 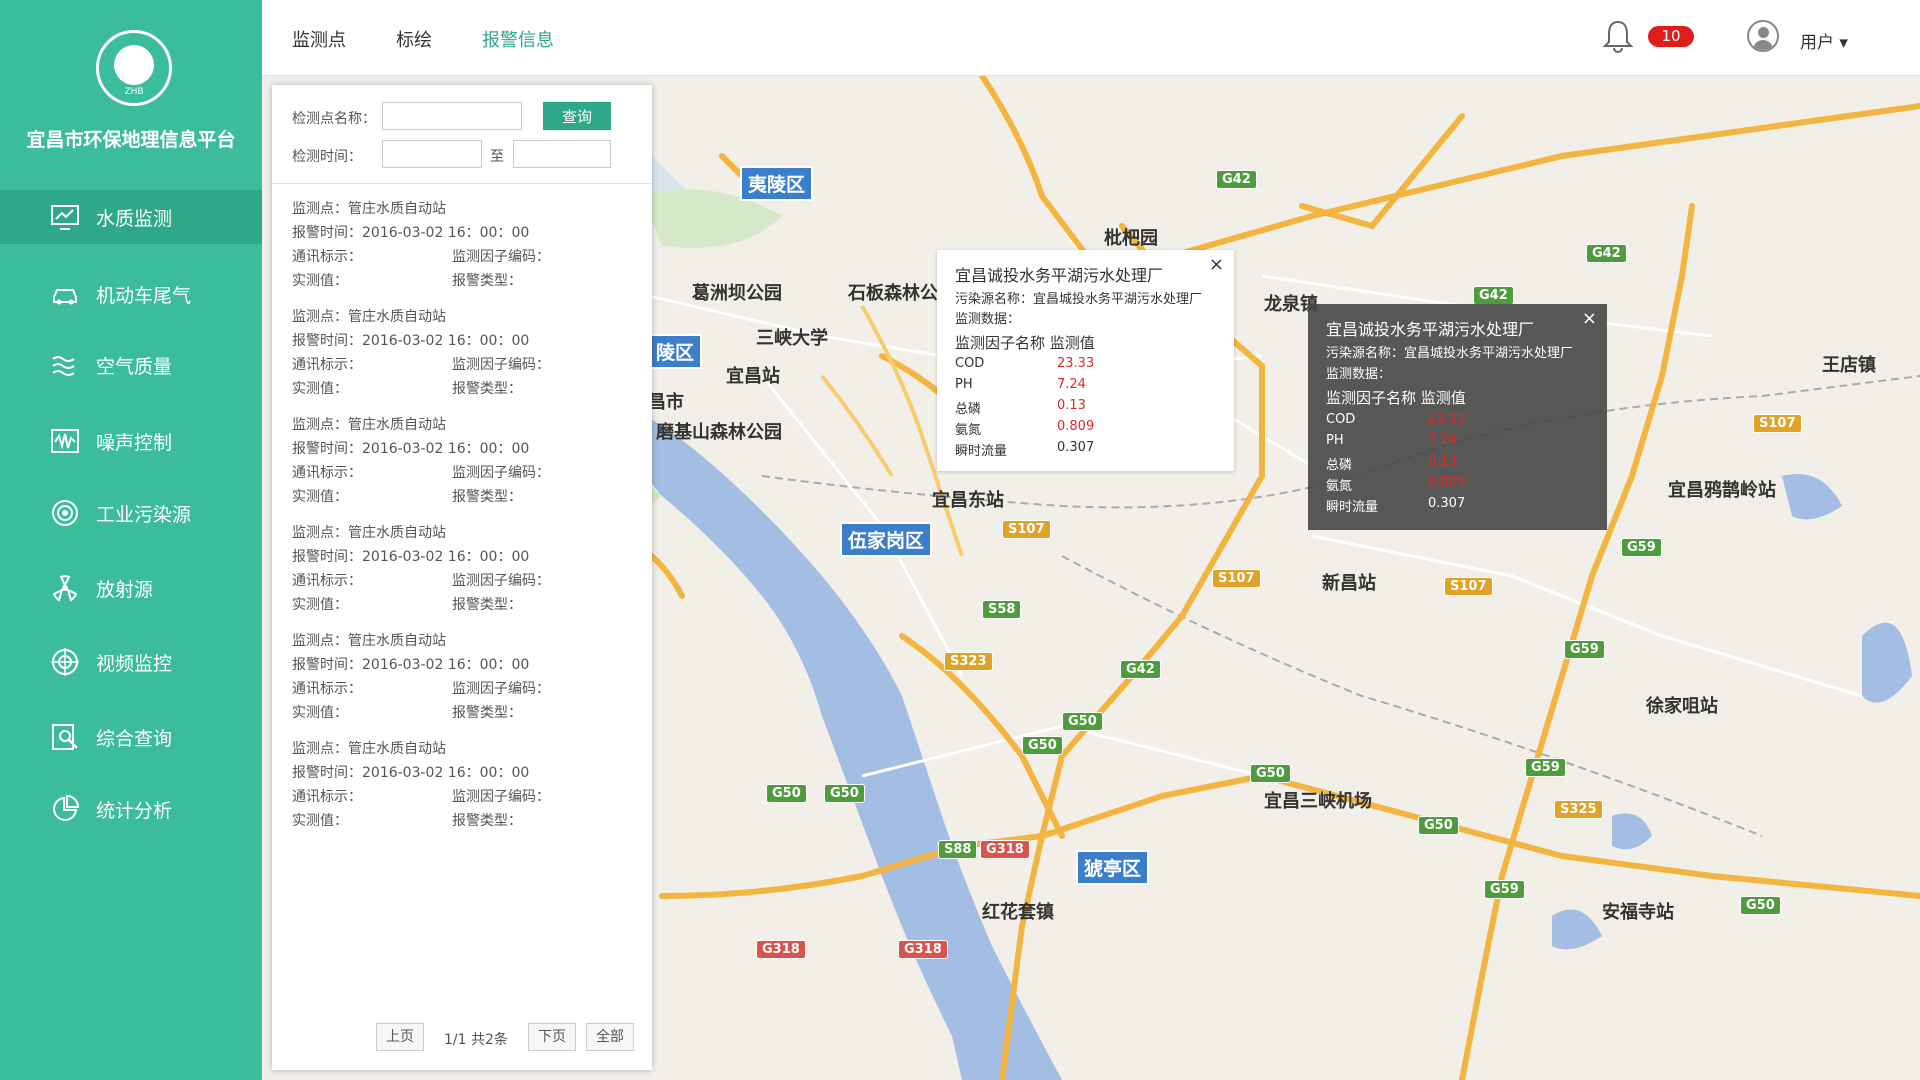 I want to click on tab-monitoring-points: 监测点, so click(x=319, y=39).